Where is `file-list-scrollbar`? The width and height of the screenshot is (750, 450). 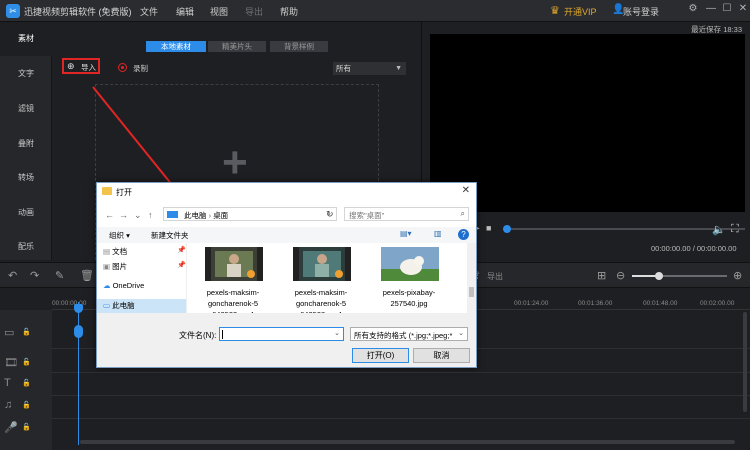
file-list-scrollbar is located at coordinates (471, 278).